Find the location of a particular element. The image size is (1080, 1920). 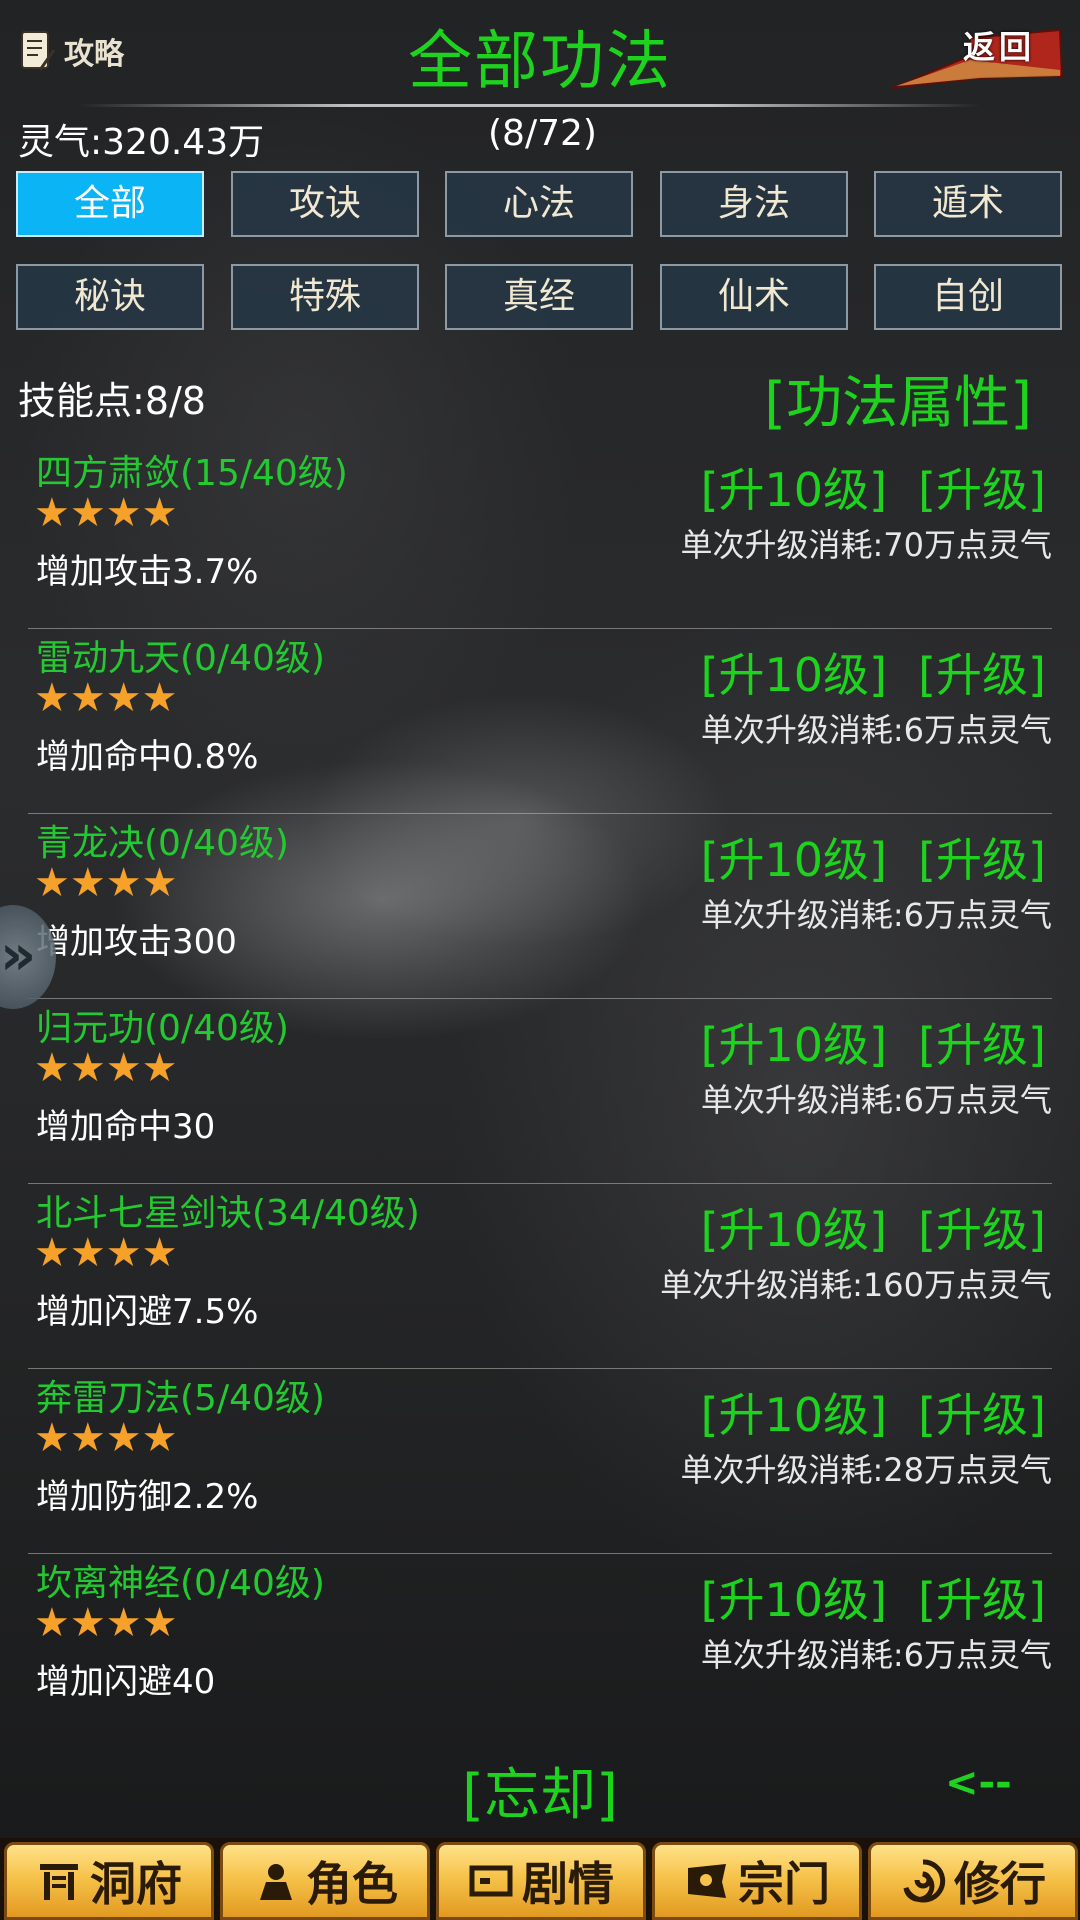

tab-body: 身法 is located at coordinates (754, 204).